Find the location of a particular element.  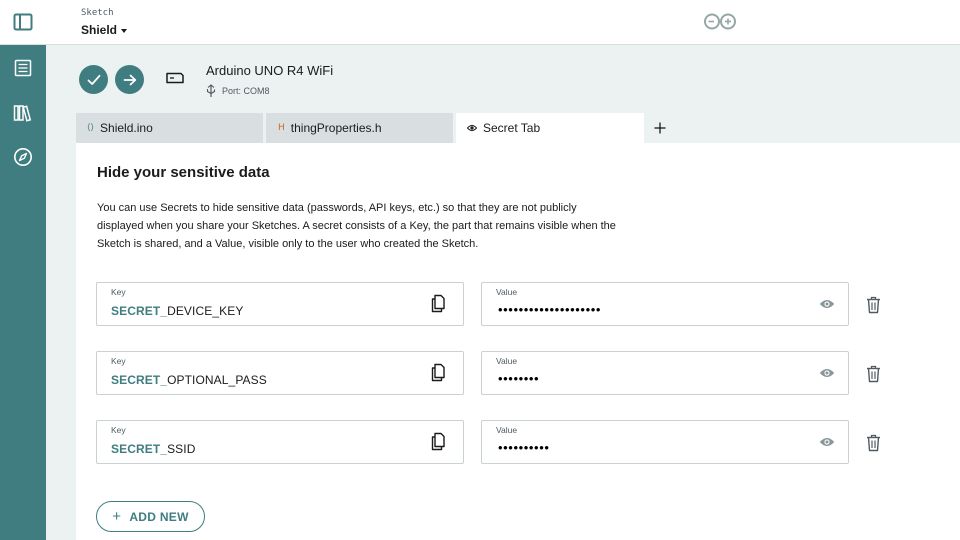

port-info: Port: COM8 is located at coordinates (238, 91).